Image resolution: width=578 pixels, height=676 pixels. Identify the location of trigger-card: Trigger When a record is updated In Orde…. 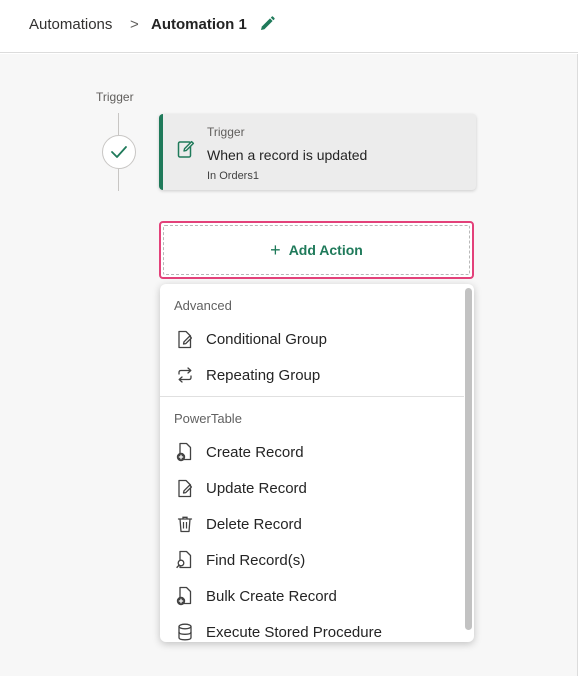
(317, 152).